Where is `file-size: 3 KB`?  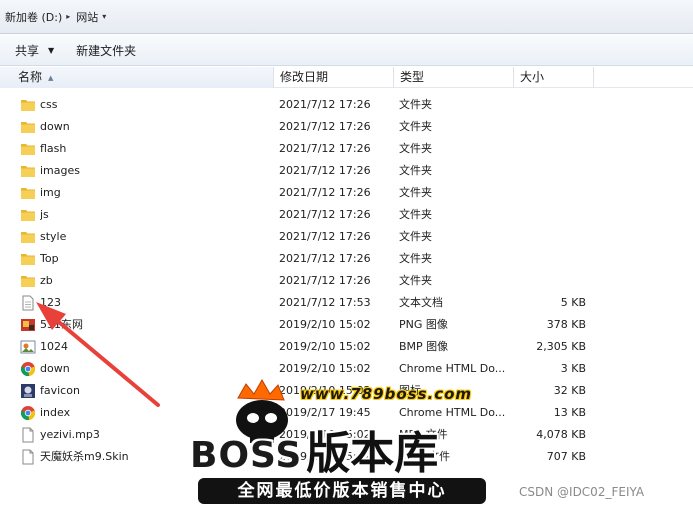 file-size: 3 KB is located at coordinates (573, 368).